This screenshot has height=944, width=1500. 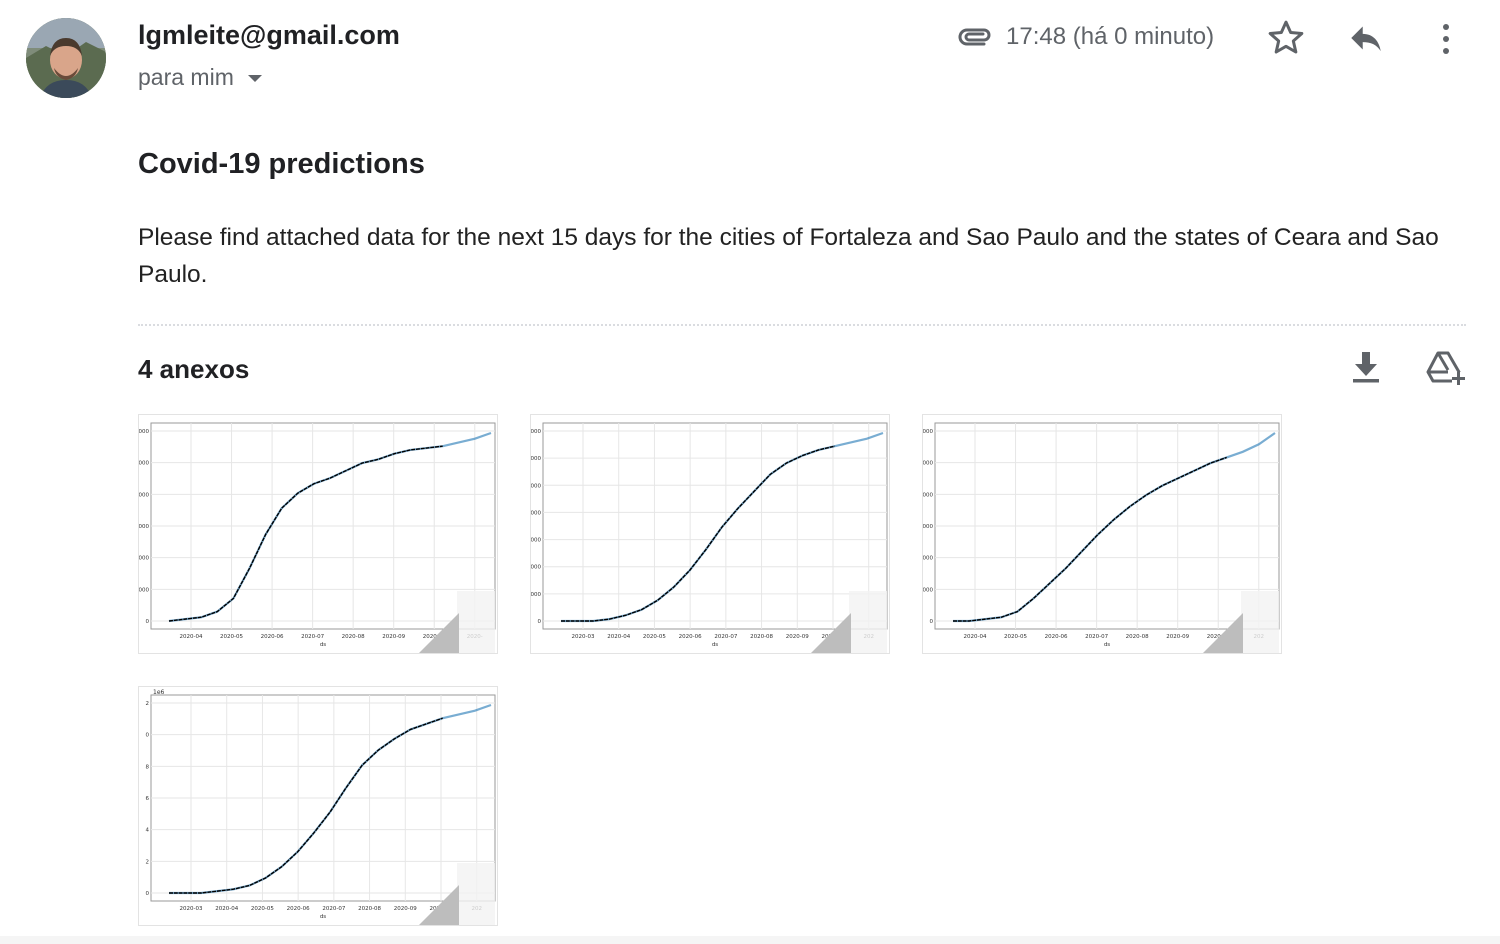 What do you see at coordinates (254, 78) in the screenshot?
I see `chevron-down-icon` at bounding box center [254, 78].